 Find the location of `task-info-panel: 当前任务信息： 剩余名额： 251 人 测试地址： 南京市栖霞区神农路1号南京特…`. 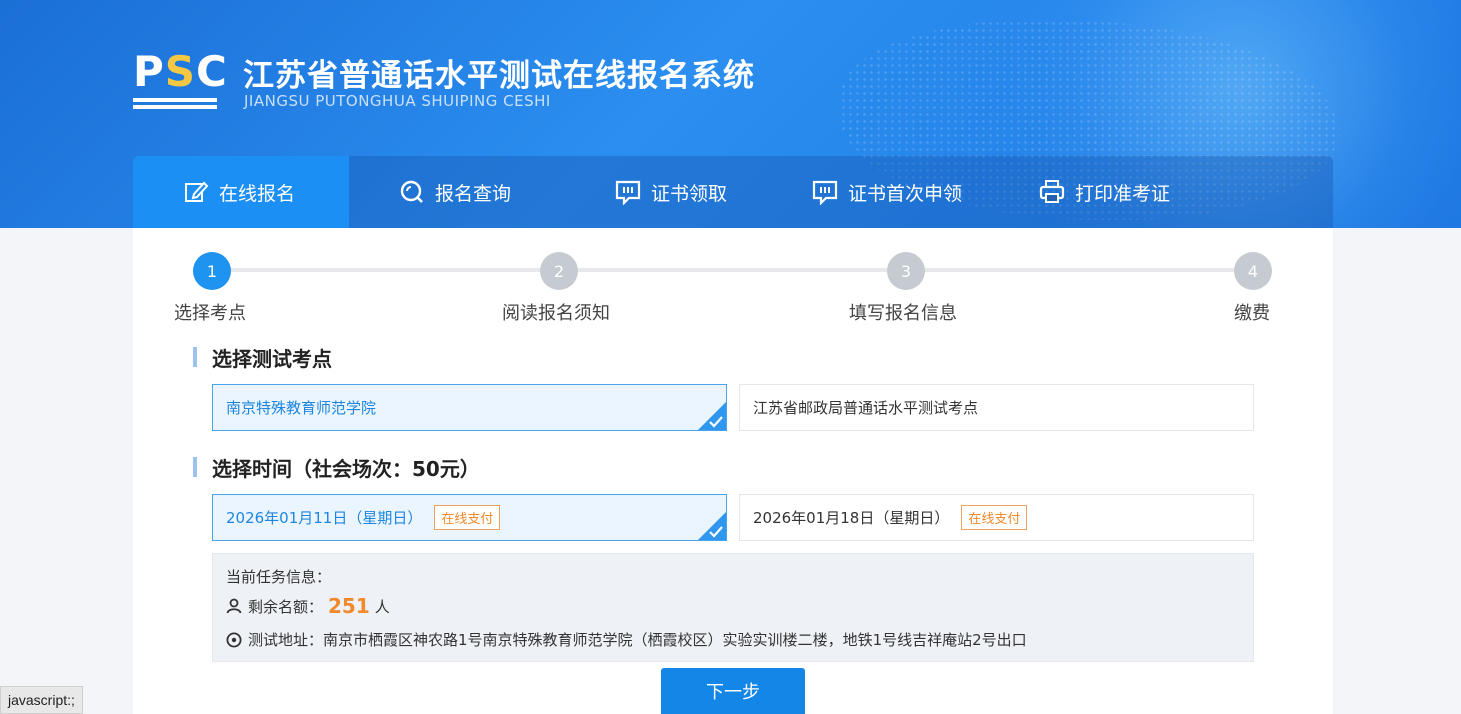

task-info-panel: 当前任务信息： 剩余名额： 251 人 测试地址： 南京市栖霞区神农路1号南京特… is located at coordinates (733, 607).